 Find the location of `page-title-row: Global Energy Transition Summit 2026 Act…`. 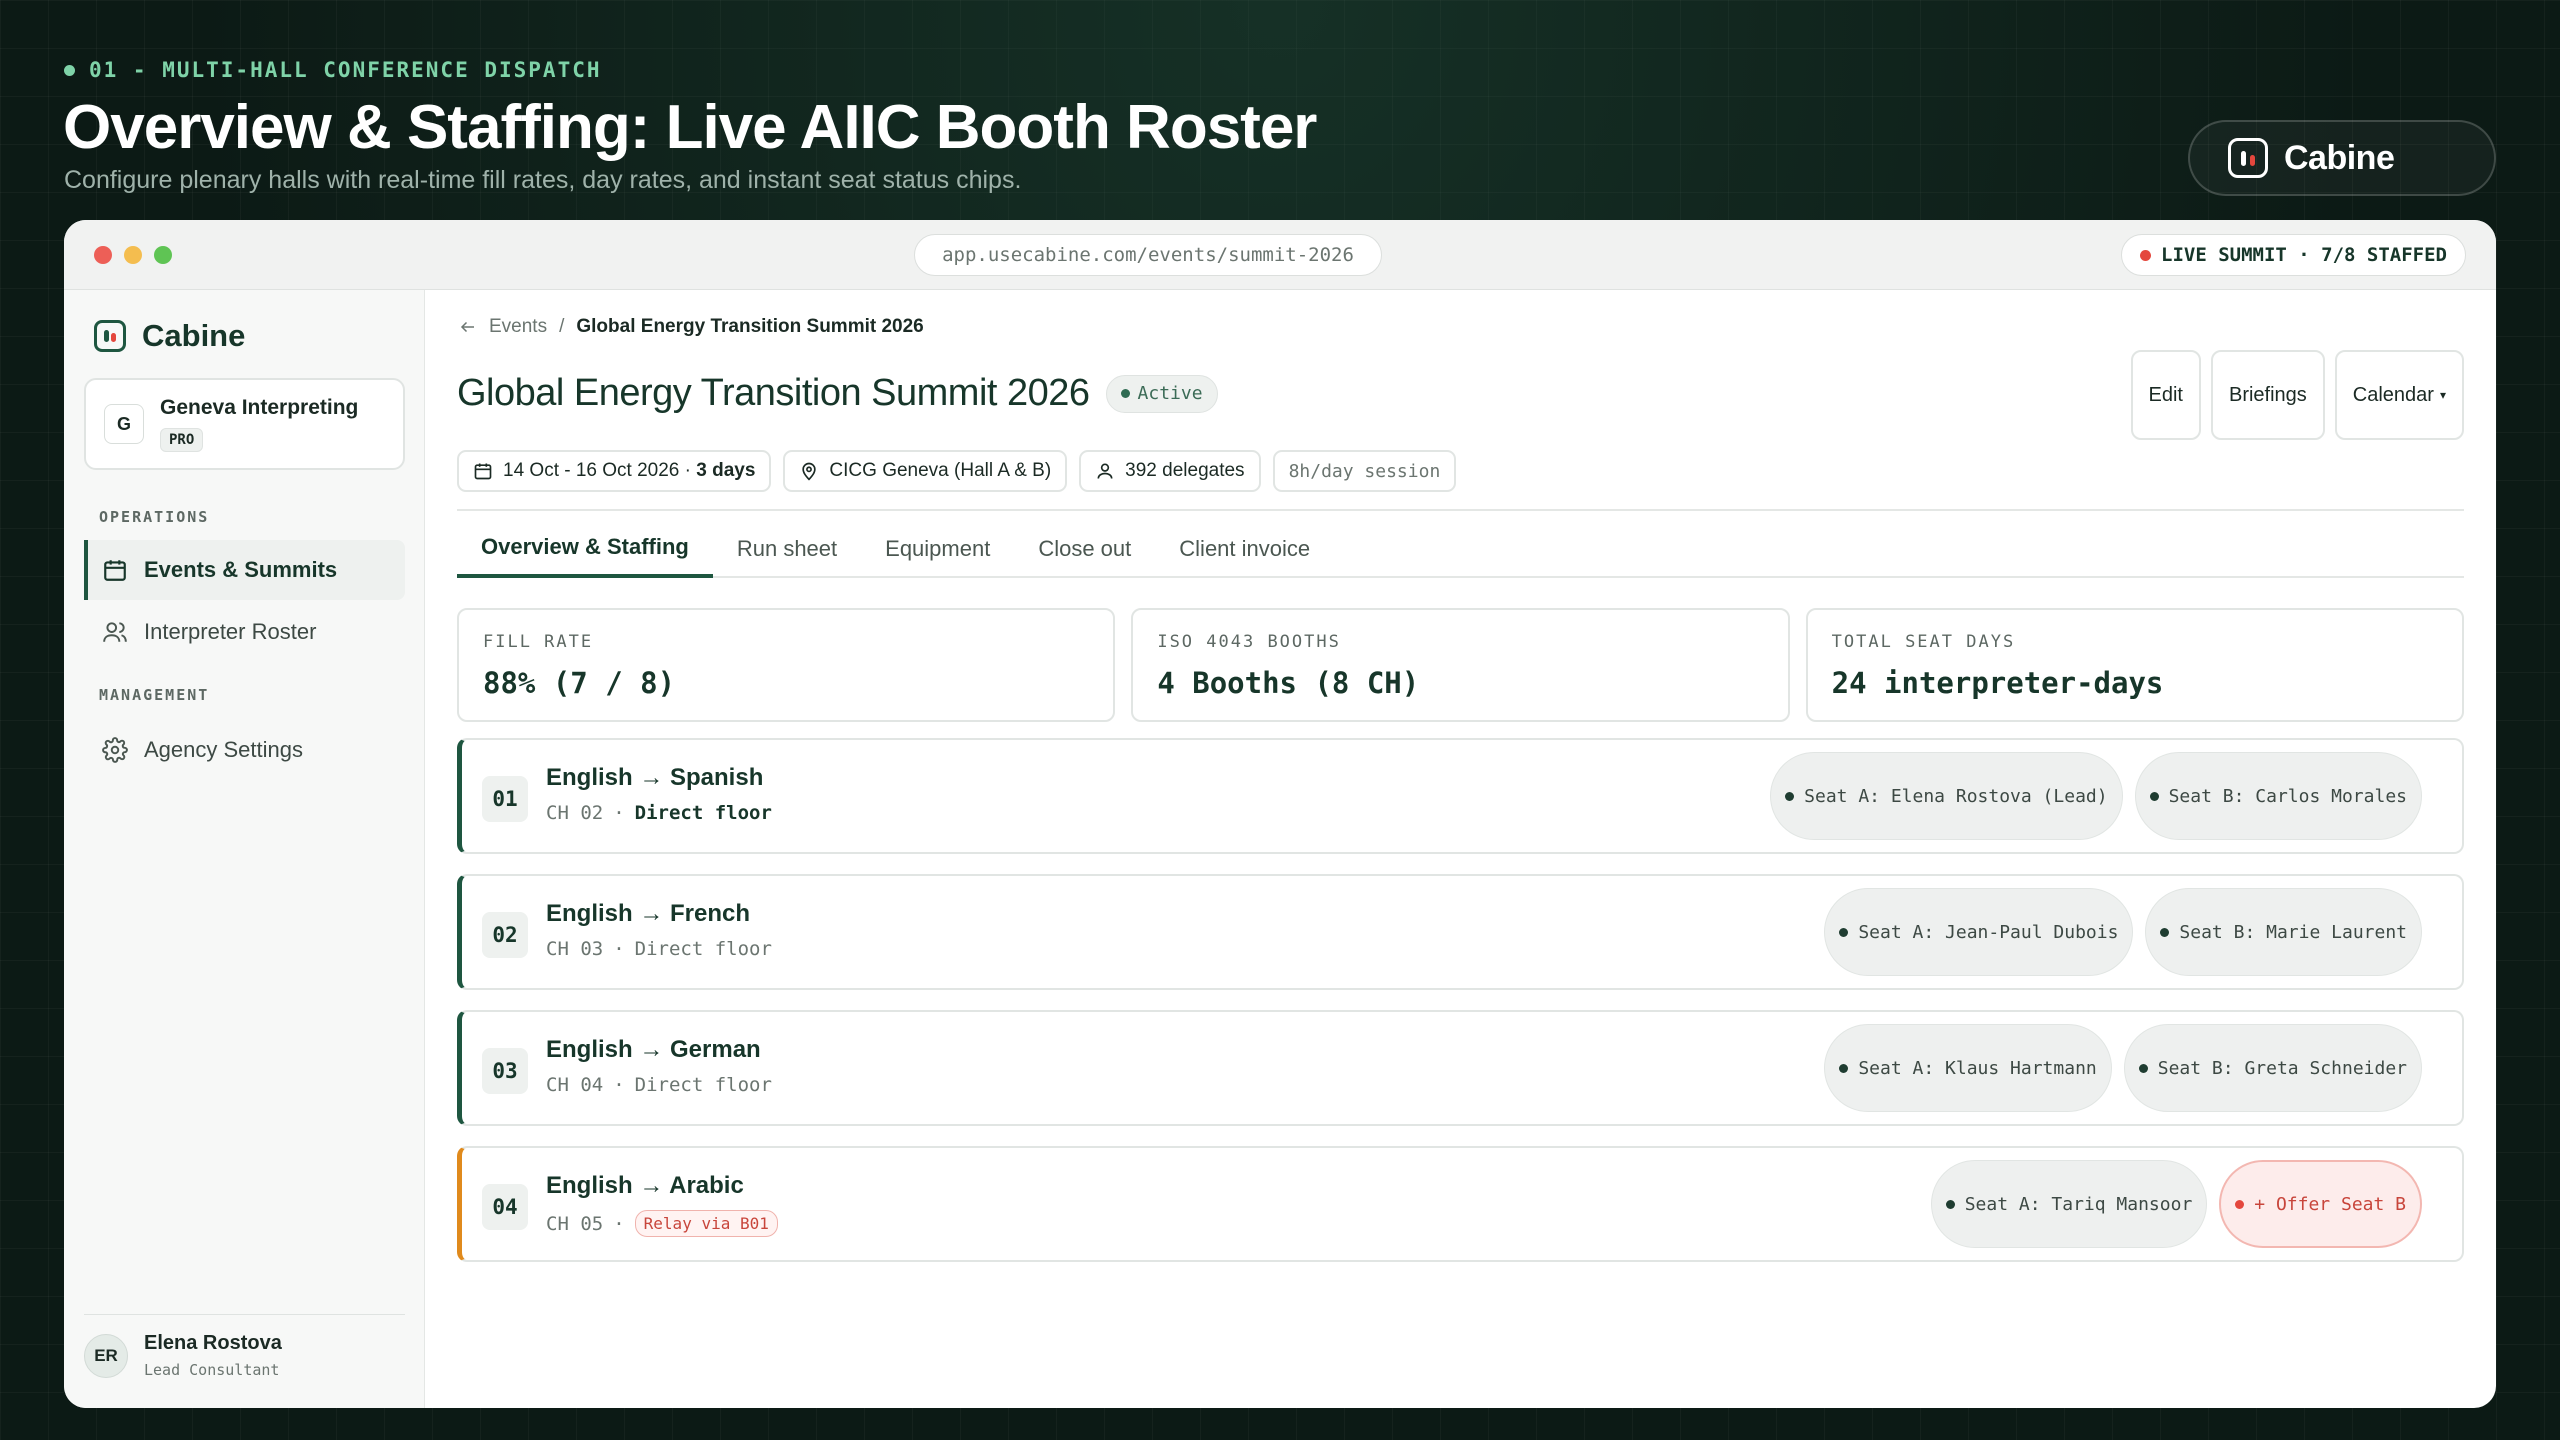

page-title-row: Global Energy Transition Summit 2026 Act… is located at coordinates (837, 393).